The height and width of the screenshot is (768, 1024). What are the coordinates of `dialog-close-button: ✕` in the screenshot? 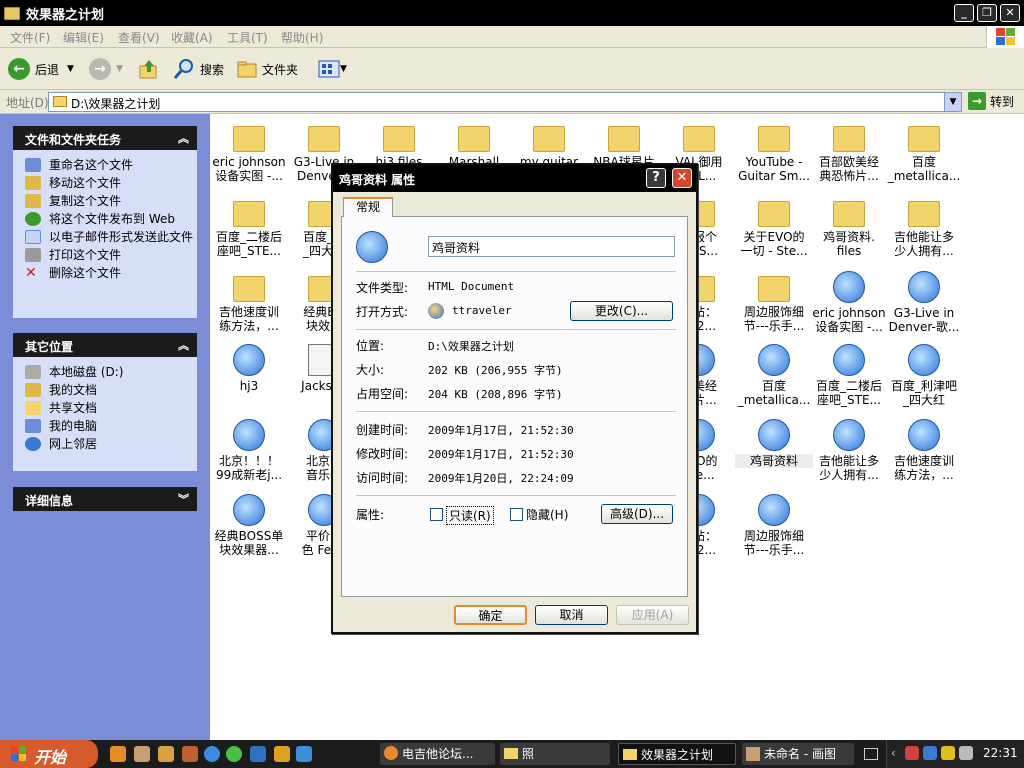 It's located at (682, 178).